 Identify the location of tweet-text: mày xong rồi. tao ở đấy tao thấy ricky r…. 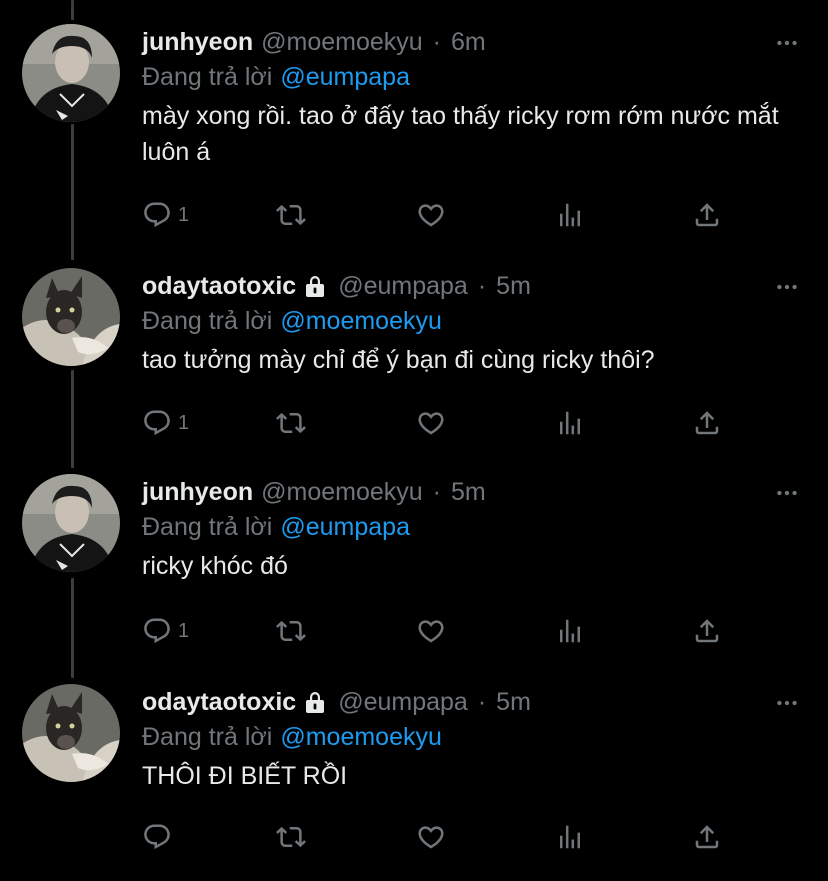
(460, 134).